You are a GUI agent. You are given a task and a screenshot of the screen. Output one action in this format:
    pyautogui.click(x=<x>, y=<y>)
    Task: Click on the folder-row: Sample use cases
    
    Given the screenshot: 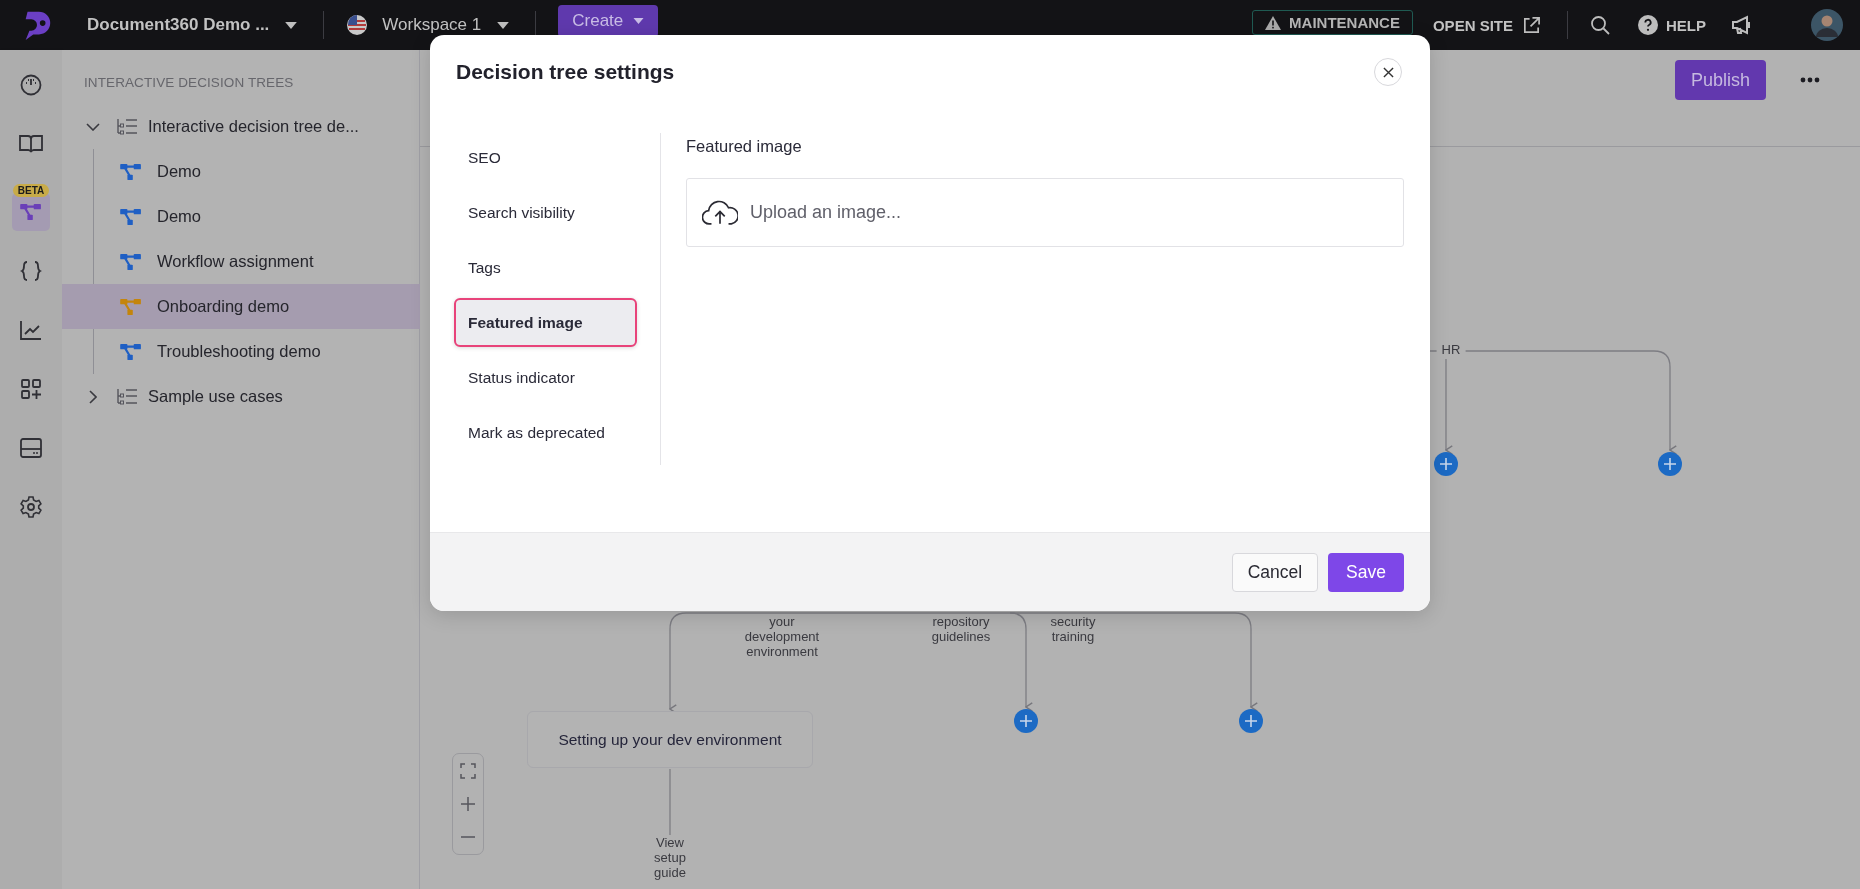 What is the action you would take?
    pyautogui.click(x=240, y=396)
    